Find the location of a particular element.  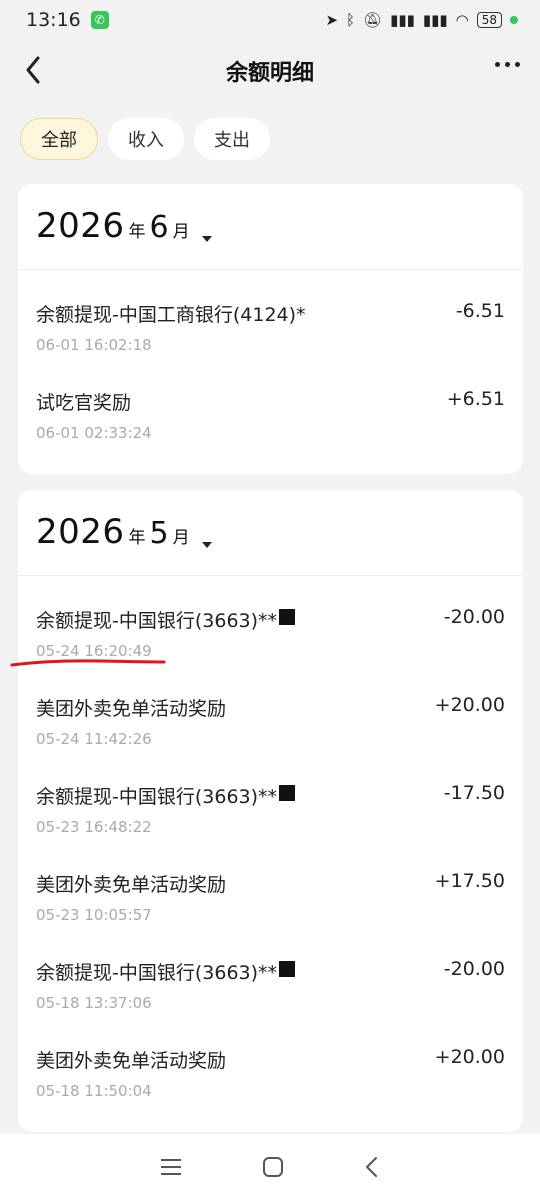

transaction-title: 余额提现-中国工商银行(4124)* is located at coordinates (171, 315).